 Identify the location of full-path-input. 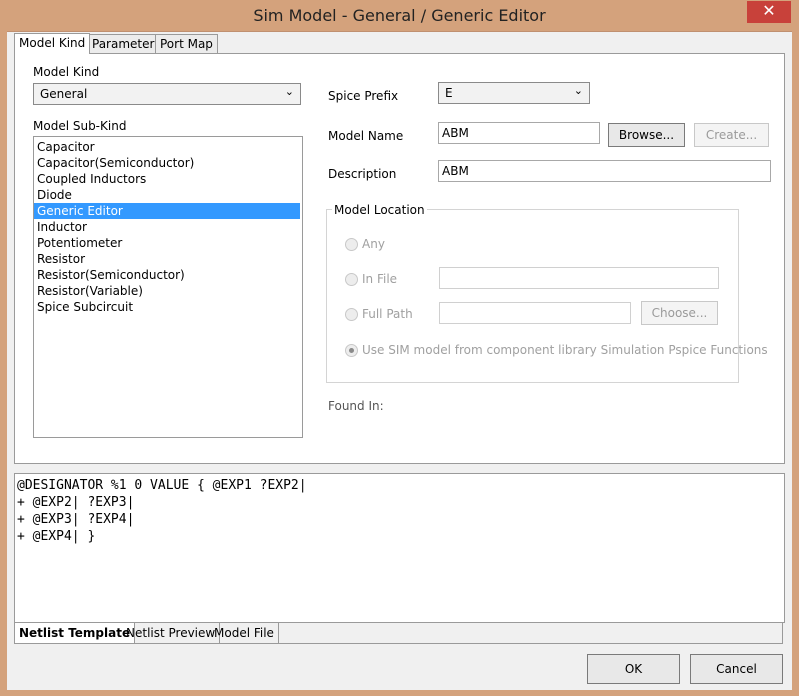
(535, 313).